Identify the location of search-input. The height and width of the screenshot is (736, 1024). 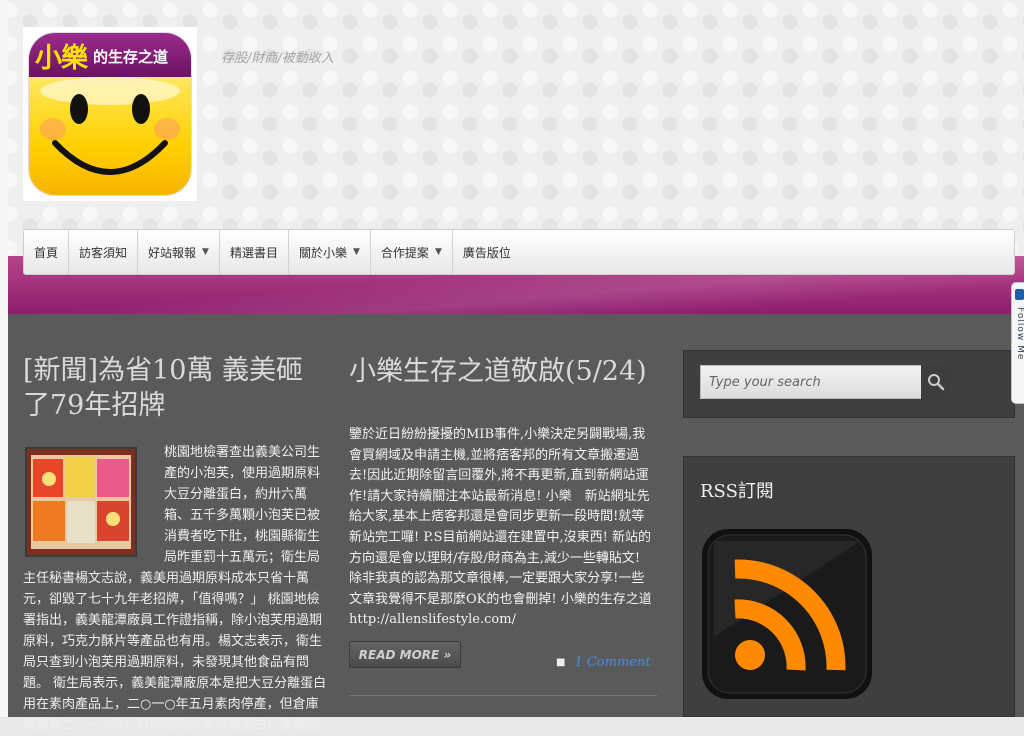
(819, 382).